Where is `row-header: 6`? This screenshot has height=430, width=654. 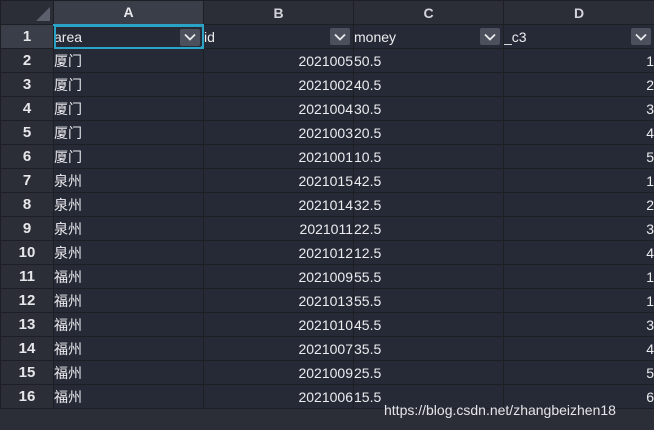
row-header: 6 is located at coordinates (27, 156).